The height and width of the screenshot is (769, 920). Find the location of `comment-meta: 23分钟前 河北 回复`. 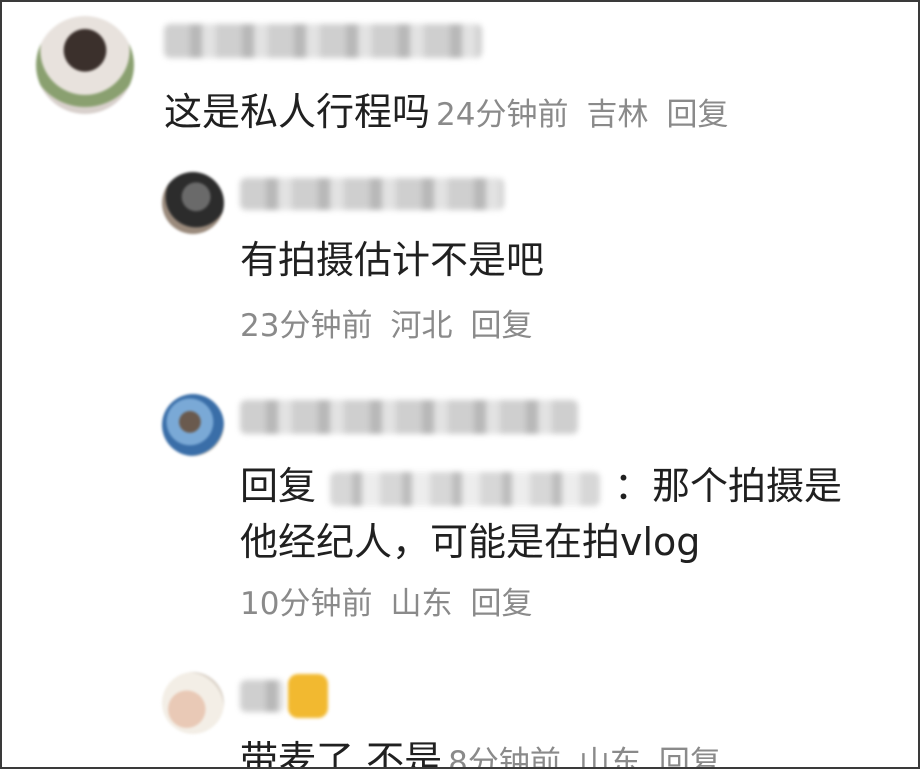

comment-meta: 23分钟前 河北 回复 is located at coordinates (395, 326).